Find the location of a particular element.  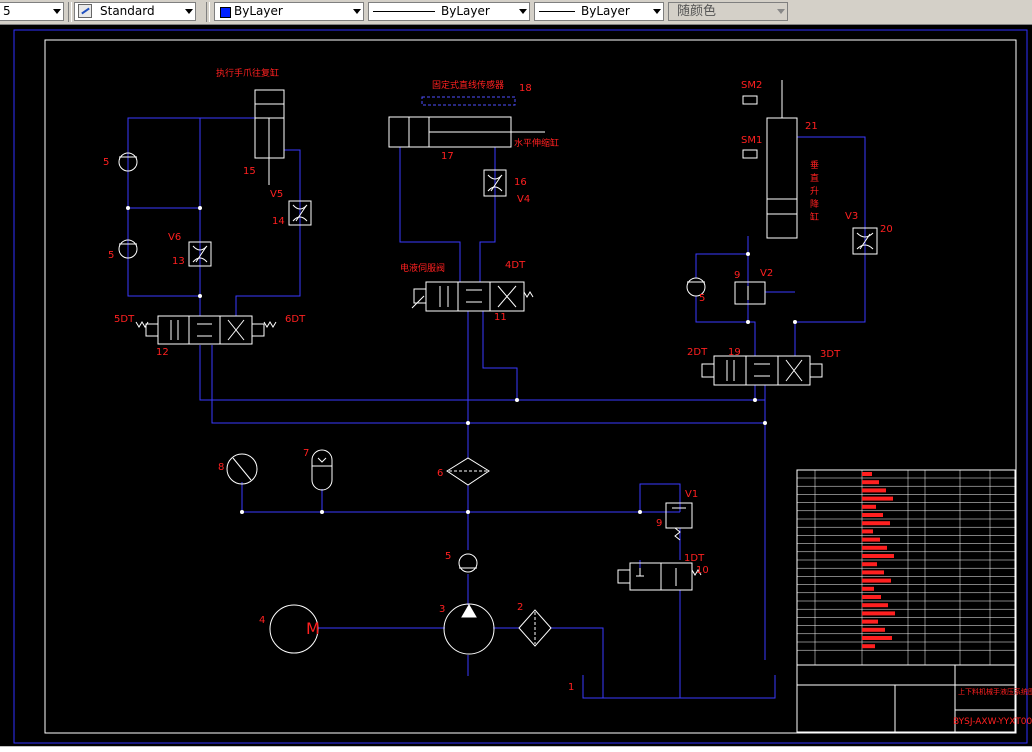

command-line is located at coordinates (516, 749).